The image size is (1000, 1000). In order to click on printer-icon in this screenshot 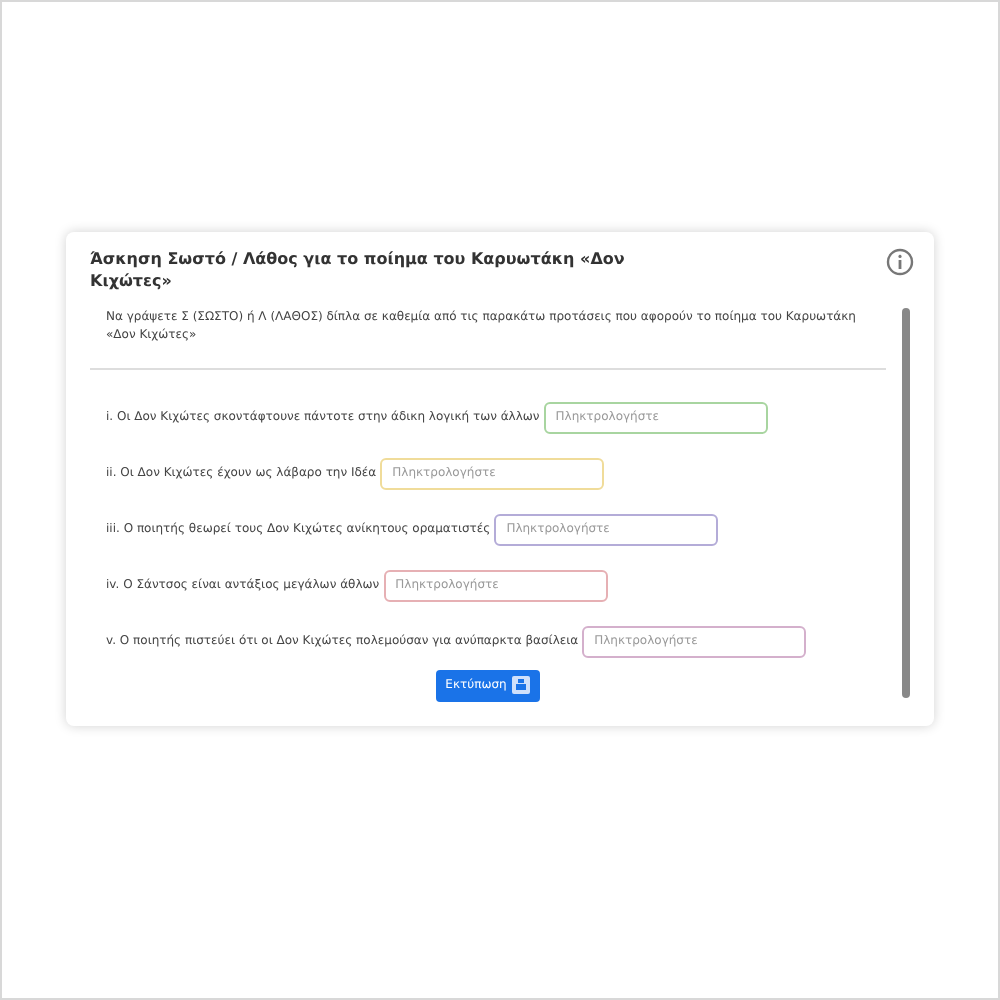, I will do `click(521, 685)`.